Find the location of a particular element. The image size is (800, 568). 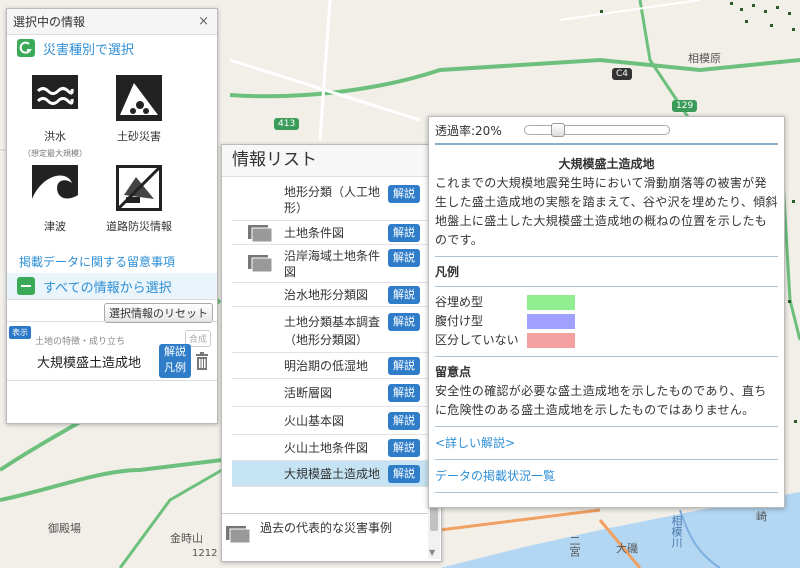

select-all-label: すべての情報から選択 is located at coordinates (107, 288).